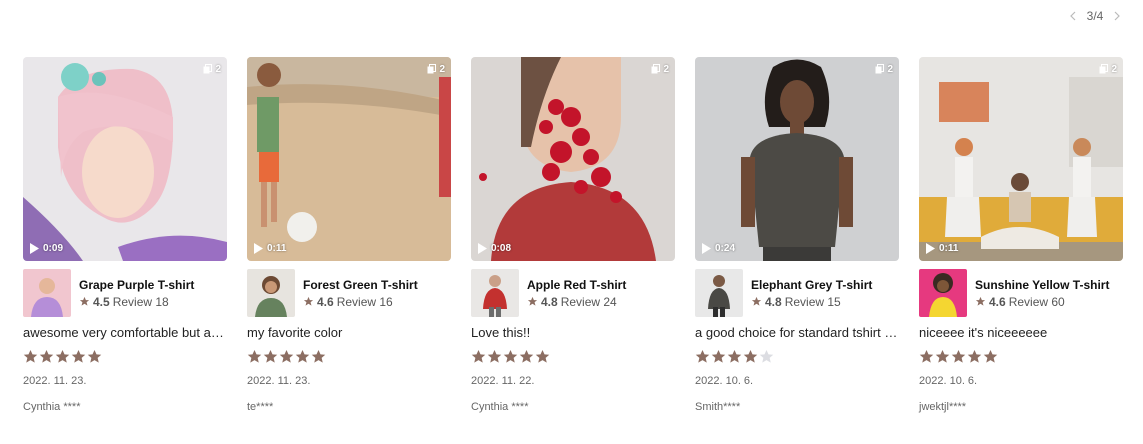 This screenshot has width=1143, height=444. What do you see at coordinates (812, 284) in the screenshot?
I see `product-name: Elephant Grey T-shirt` at bounding box center [812, 284].